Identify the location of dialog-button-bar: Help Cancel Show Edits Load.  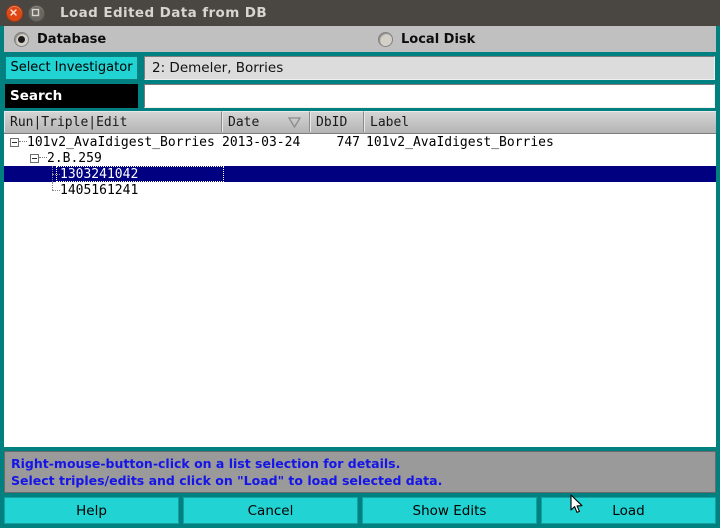
(360, 510).